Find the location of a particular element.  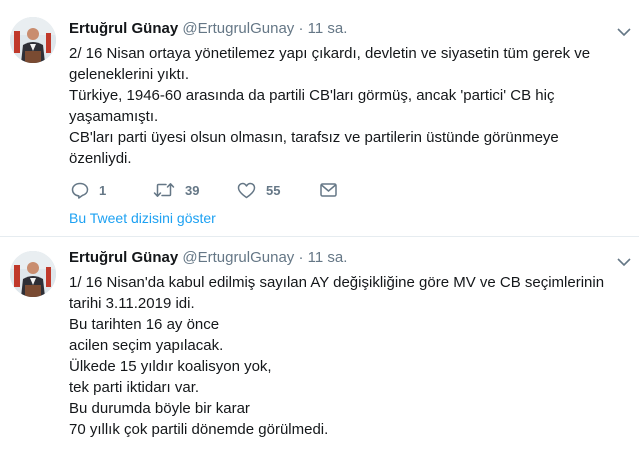

reply-button: 1 is located at coordinates (88, 190).